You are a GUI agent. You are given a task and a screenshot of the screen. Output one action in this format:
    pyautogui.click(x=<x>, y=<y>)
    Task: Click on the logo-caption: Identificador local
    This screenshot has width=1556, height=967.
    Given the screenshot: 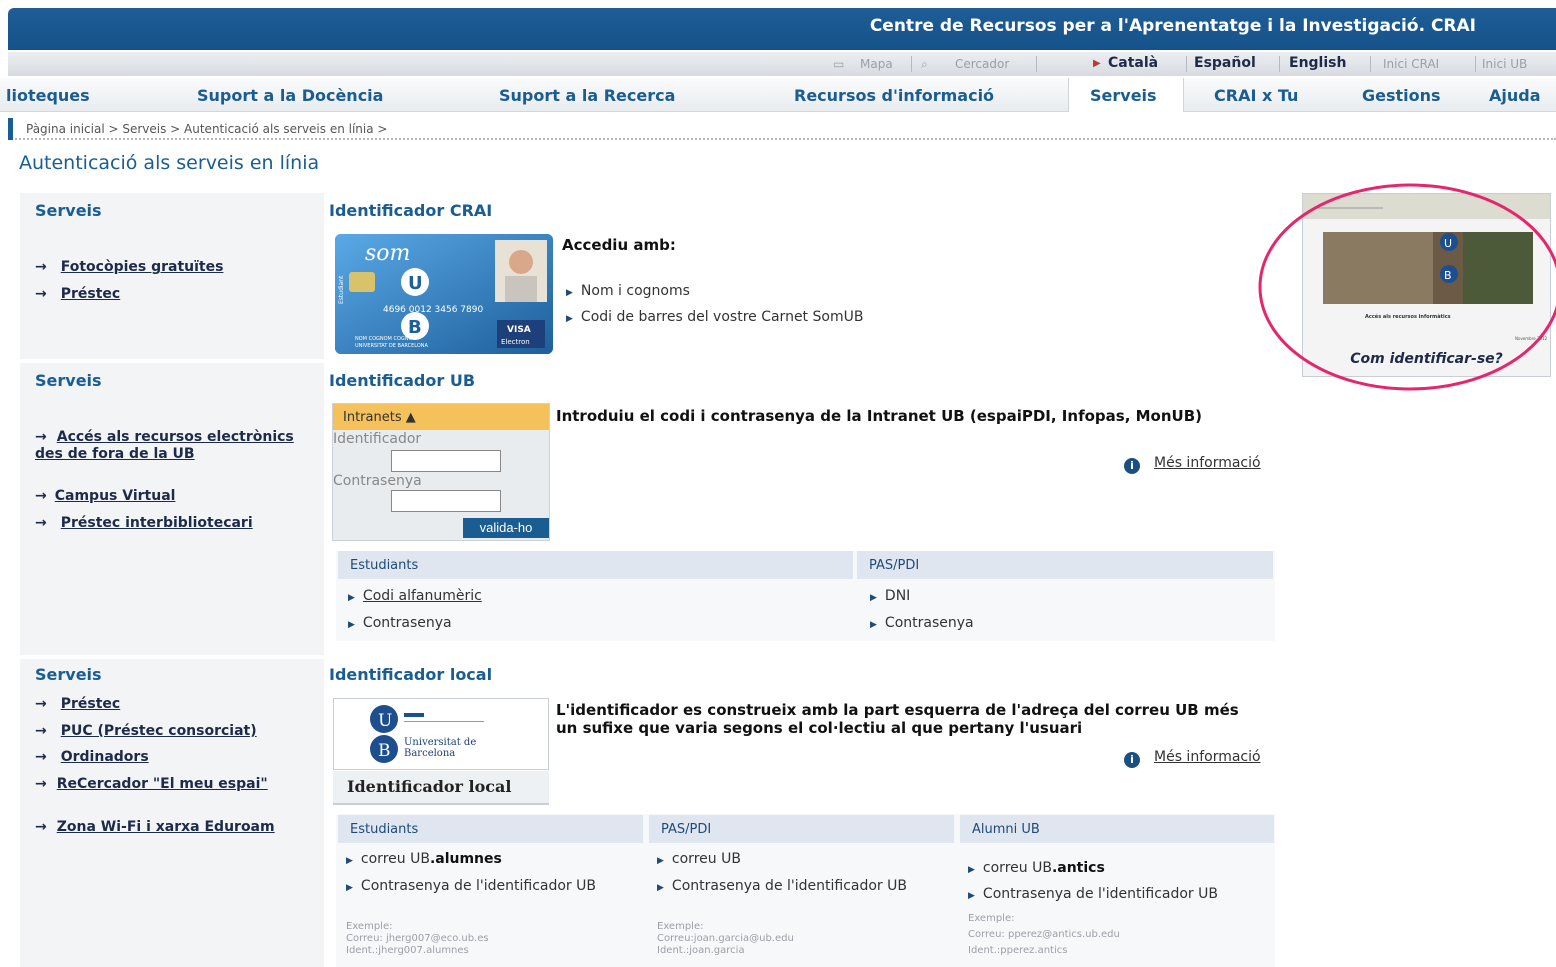 What is the action you would take?
    pyautogui.click(x=441, y=788)
    